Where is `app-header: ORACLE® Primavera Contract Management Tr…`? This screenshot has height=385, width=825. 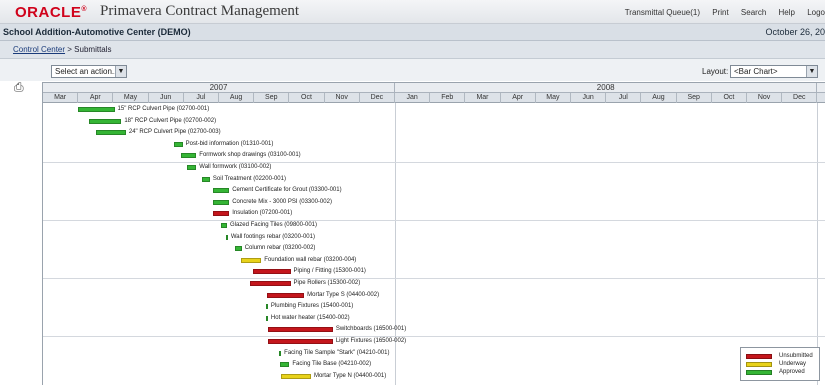
app-header: ORACLE® Primavera Contract Management Tr… is located at coordinates (412, 12).